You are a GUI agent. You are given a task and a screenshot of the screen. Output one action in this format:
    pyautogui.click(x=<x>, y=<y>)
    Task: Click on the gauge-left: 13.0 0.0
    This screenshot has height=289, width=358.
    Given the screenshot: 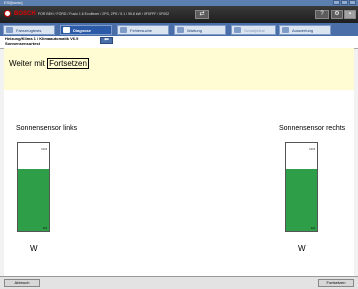 What is the action you would take?
    pyautogui.click(x=33, y=187)
    